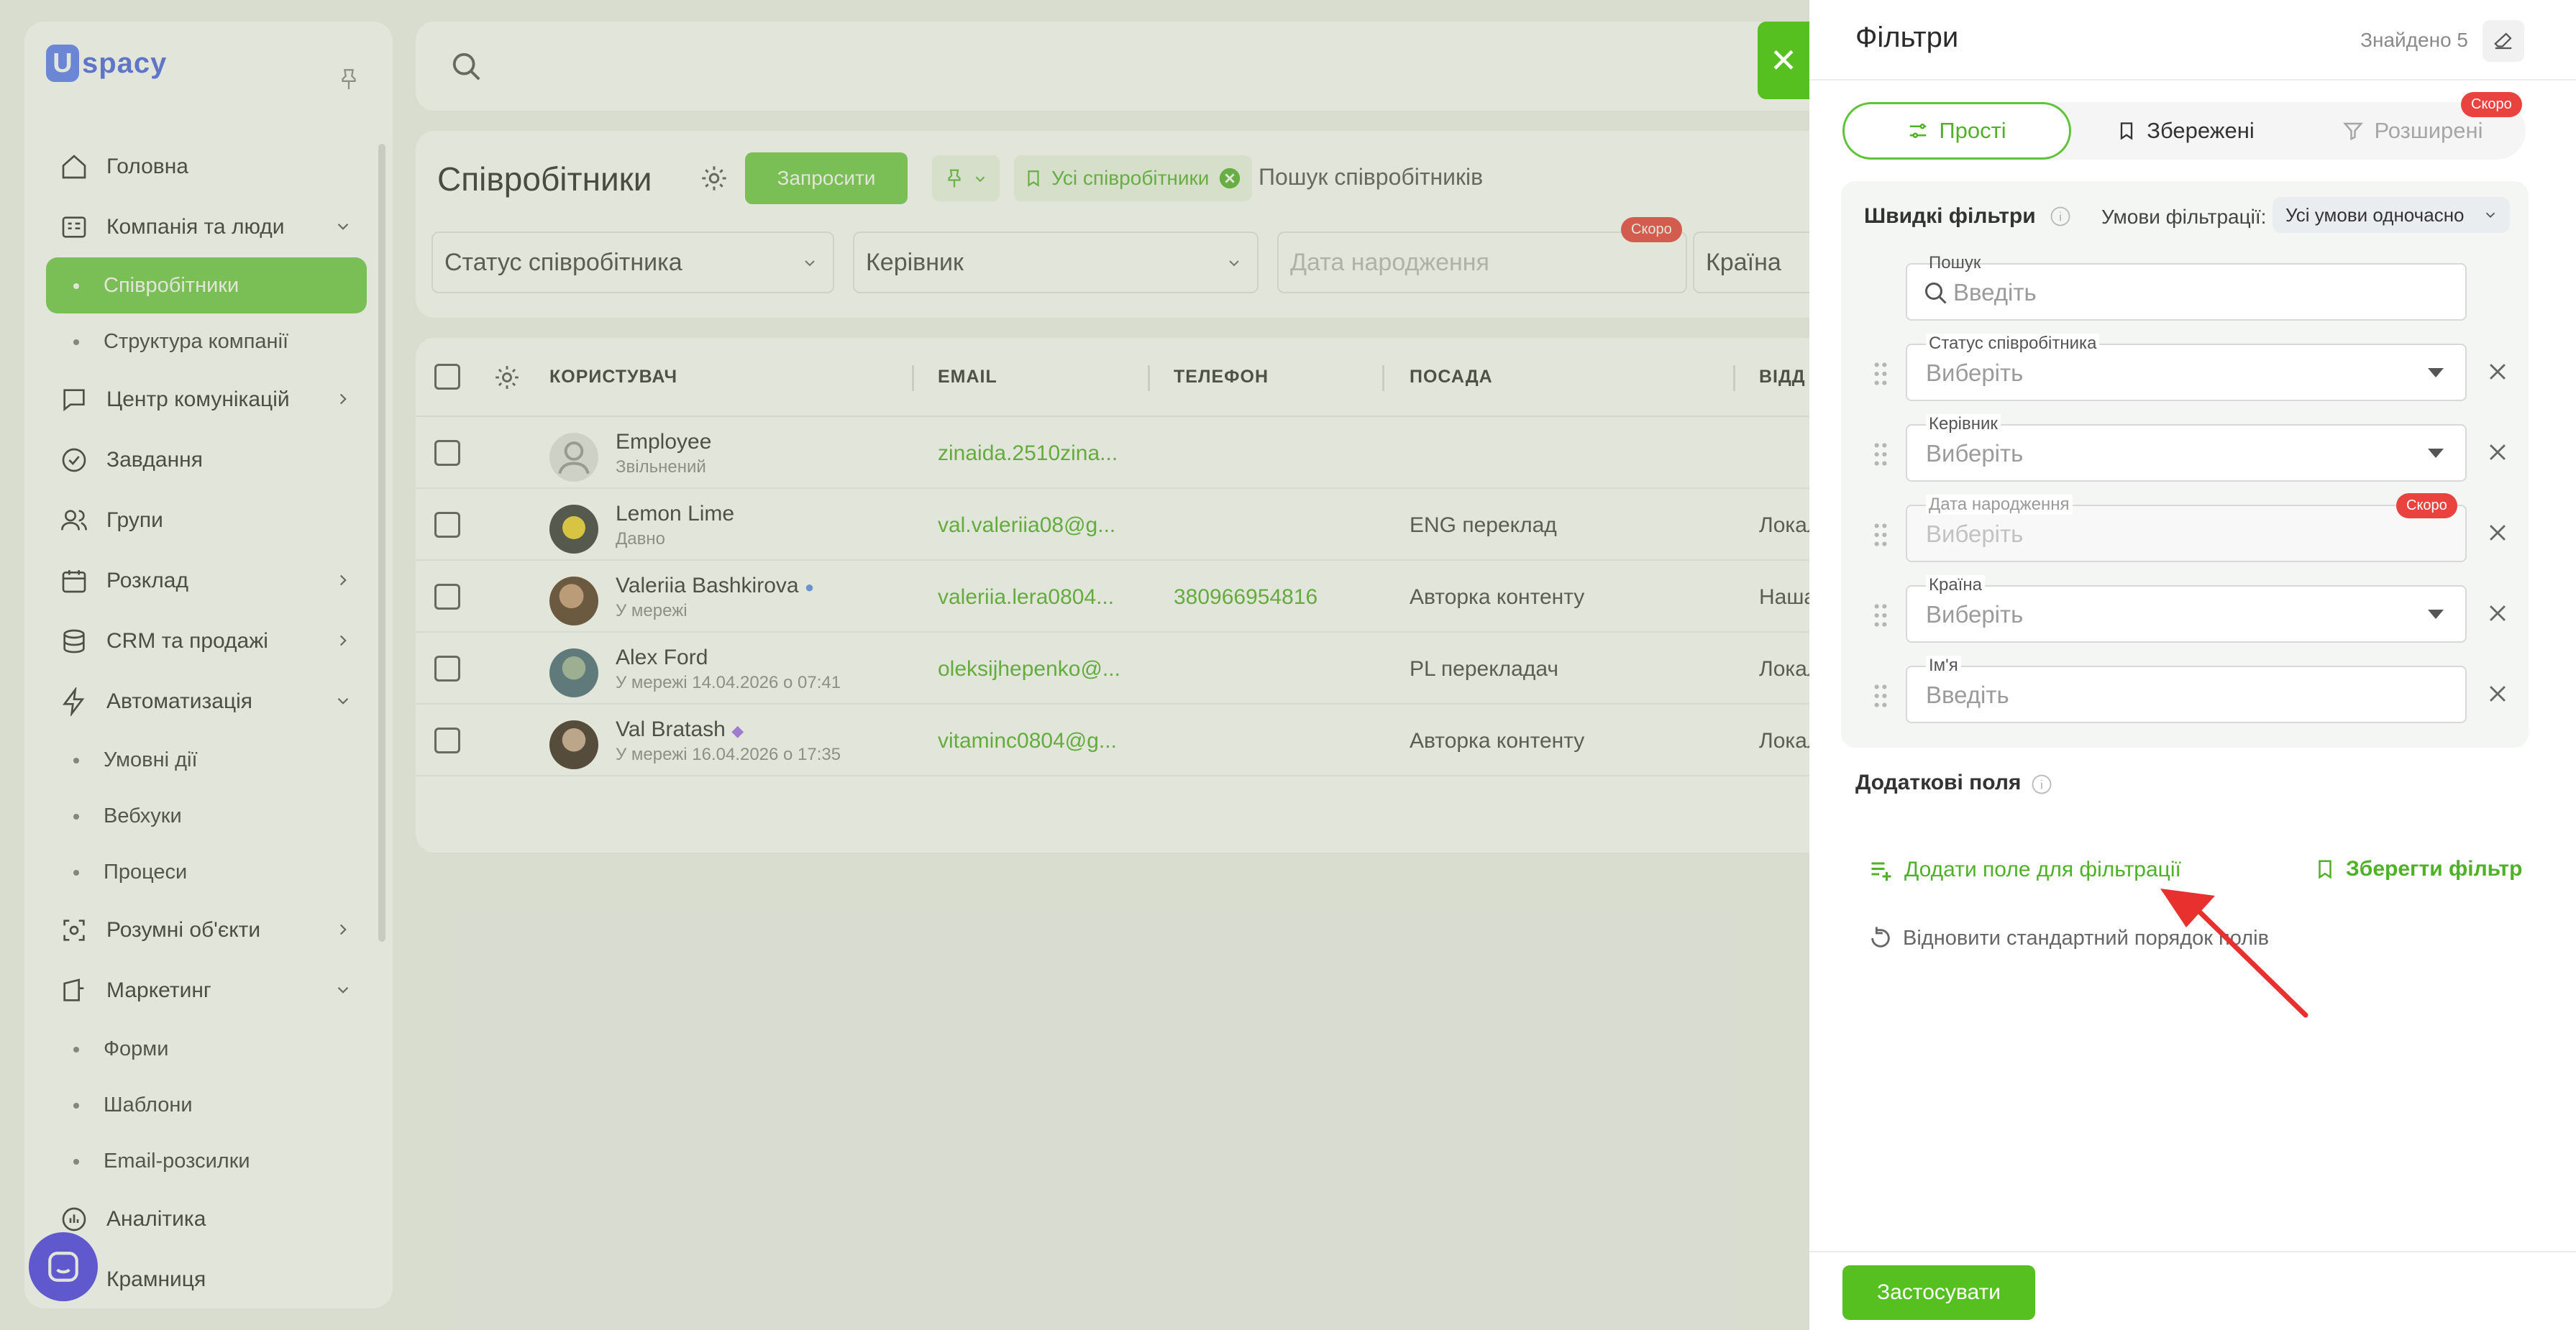 This screenshot has height=1330, width=2576. What do you see at coordinates (1936, 293) in the screenshot?
I see `search-icon` at bounding box center [1936, 293].